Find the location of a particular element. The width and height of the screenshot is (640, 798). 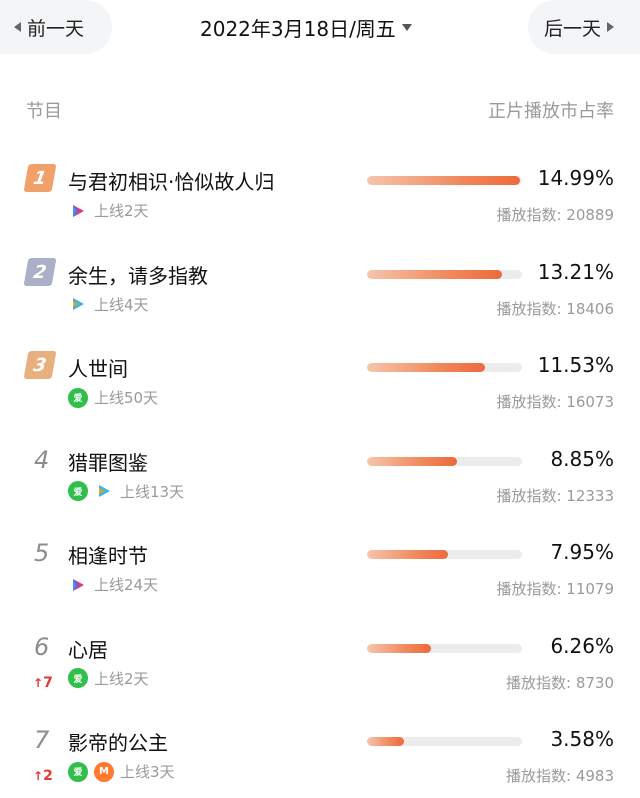

rank-number: 2 is located at coordinates (40, 272).